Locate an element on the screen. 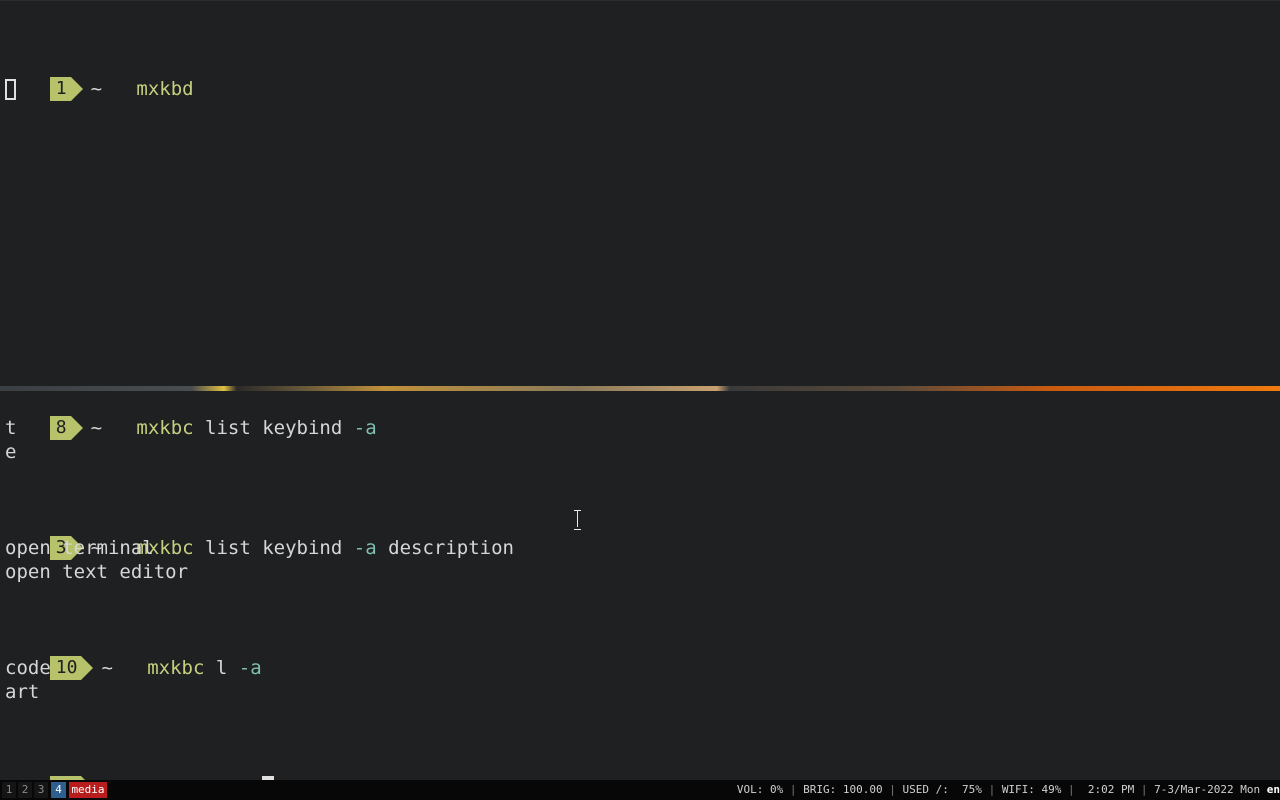 This screenshot has height=800, width=1280. prompt-index-badge: 8 is located at coordinates (66, 428).